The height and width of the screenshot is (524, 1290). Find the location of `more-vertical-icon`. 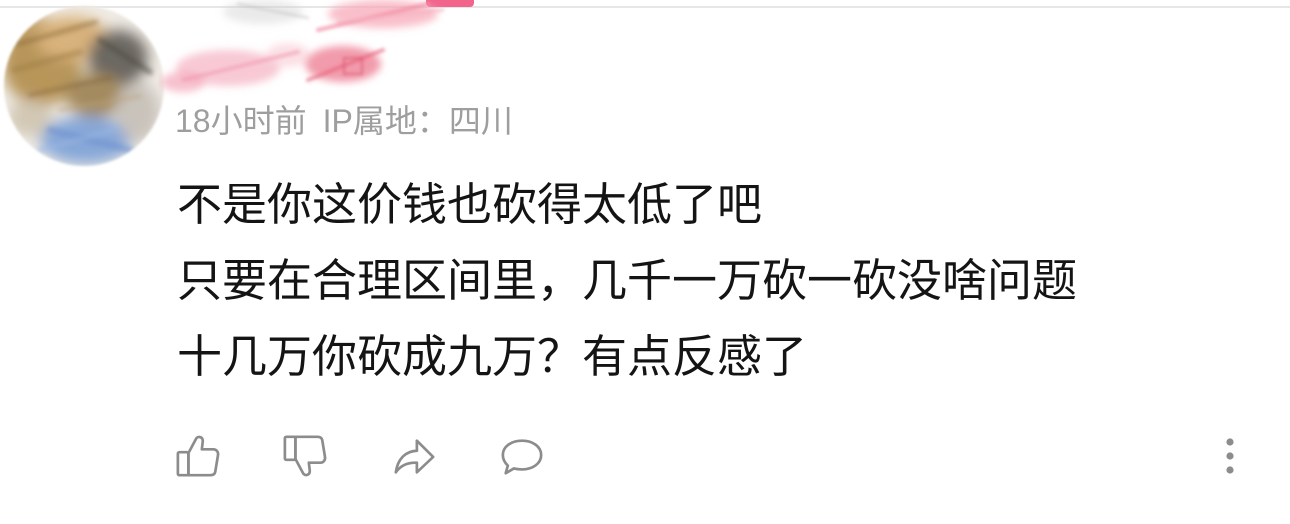

more-vertical-icon is located at coordinates (1230, 456).